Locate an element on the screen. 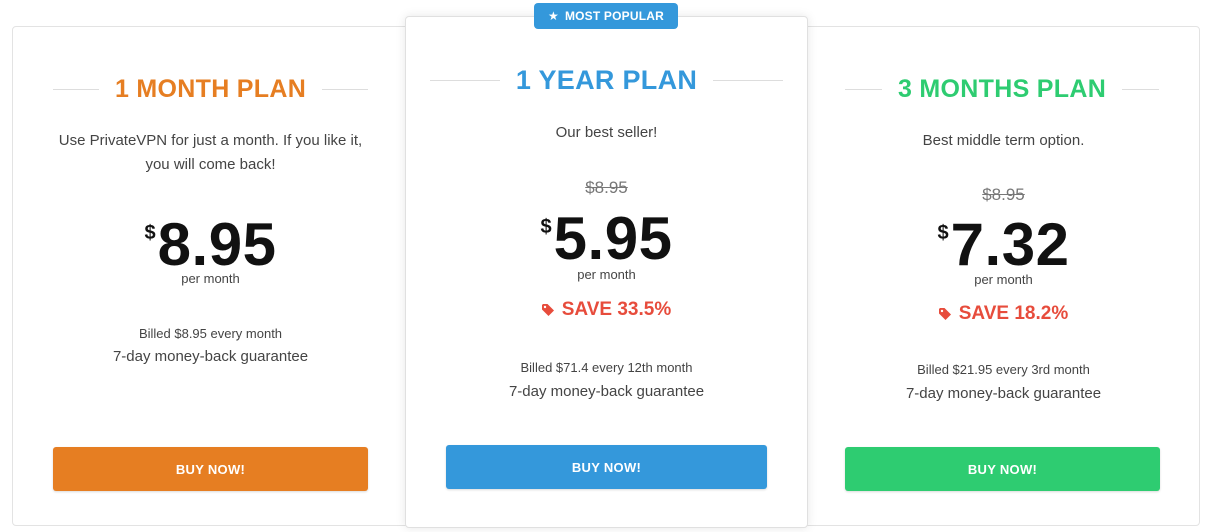 This screenshot has width=1228, height=532. plan-title: 1 MONTH PLAN is located at coordinates (210, 89).